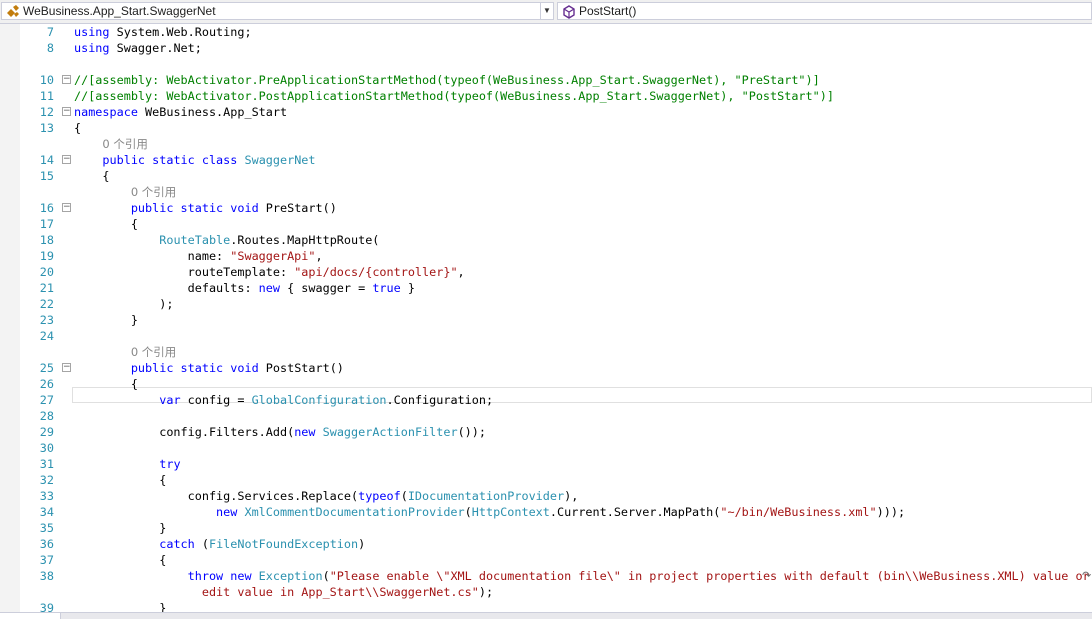 The width and height of the screenshot is (1092, 619). Describe the element at coordinates (546, 288) in the screenshot. I see `code-line: 21 defaults: new { swagger = true }` at that location.